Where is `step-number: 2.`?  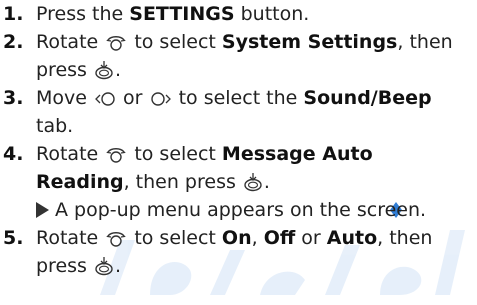
step-number: 2. is located at coordinates (13, 42).